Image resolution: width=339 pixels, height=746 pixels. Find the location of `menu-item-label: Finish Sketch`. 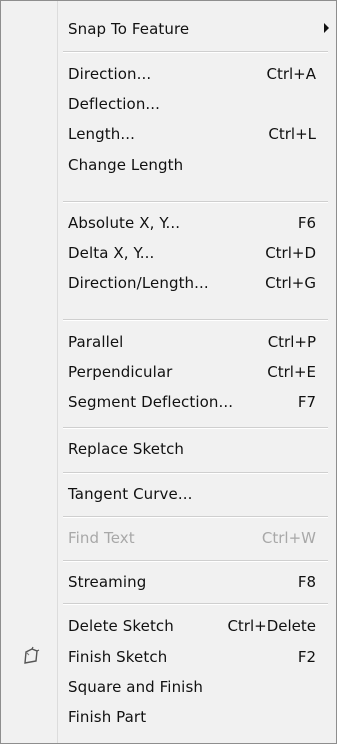

menu-item-label: Finish Sketch is located at coordinates (118, 657).